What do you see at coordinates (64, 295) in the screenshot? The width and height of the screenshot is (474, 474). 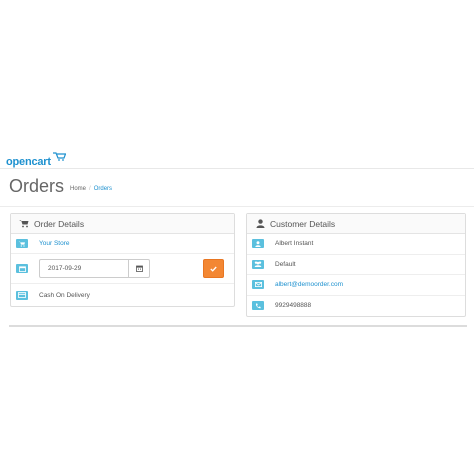 I see `payment-method: Cash On Delivery` at bounding box center [64, 295].